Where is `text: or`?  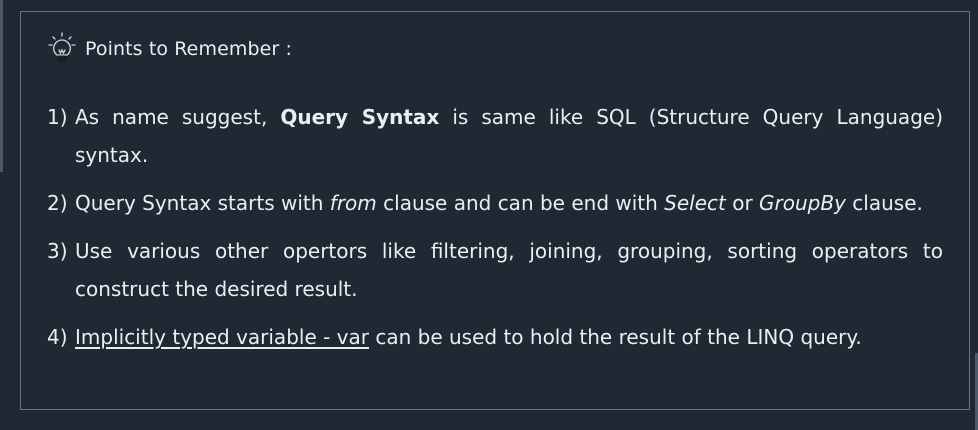
text: or is located at coordinates (742, 203).